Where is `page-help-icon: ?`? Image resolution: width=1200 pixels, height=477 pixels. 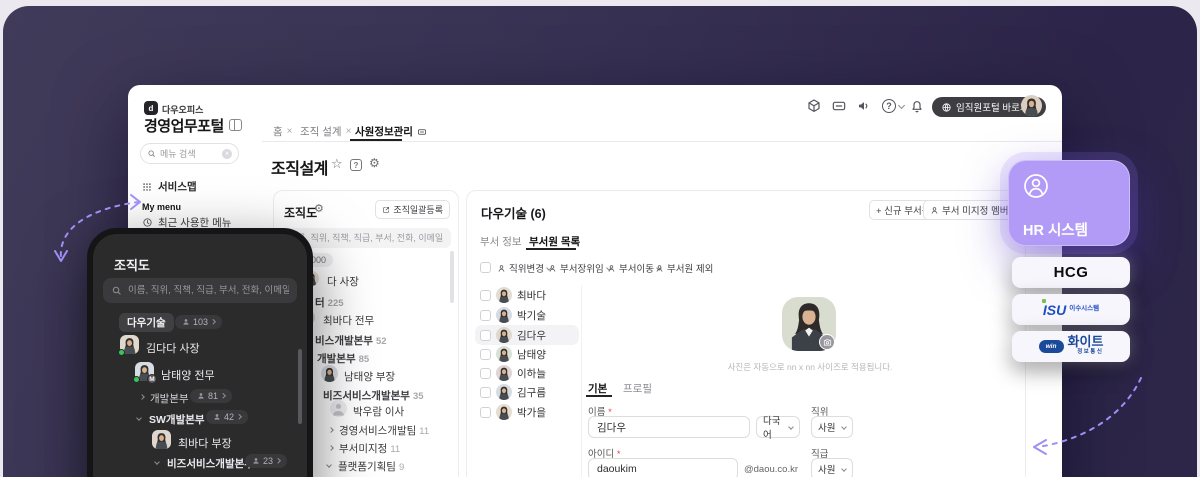 page-help-icon: ? is located at coordinates (356, 165).